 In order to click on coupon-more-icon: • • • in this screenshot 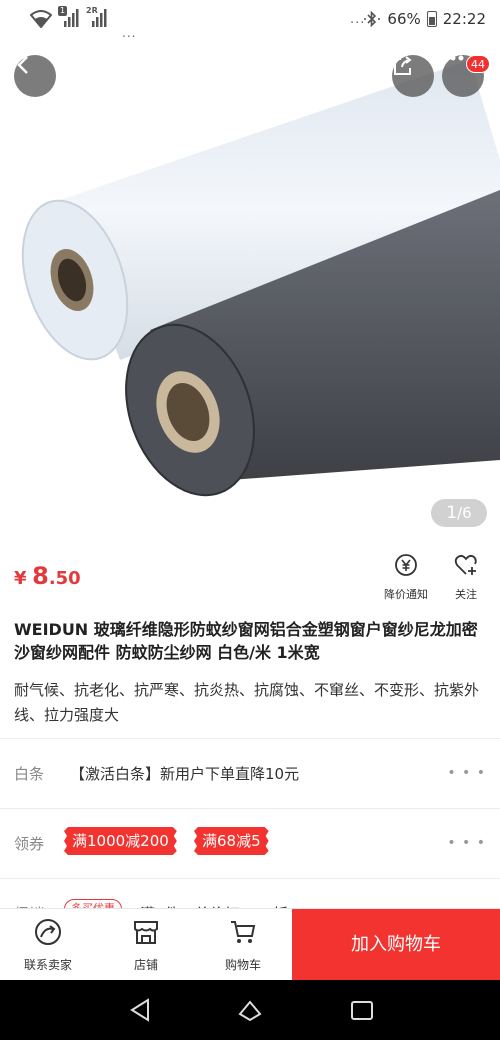, I will do `click(466, 843)`.